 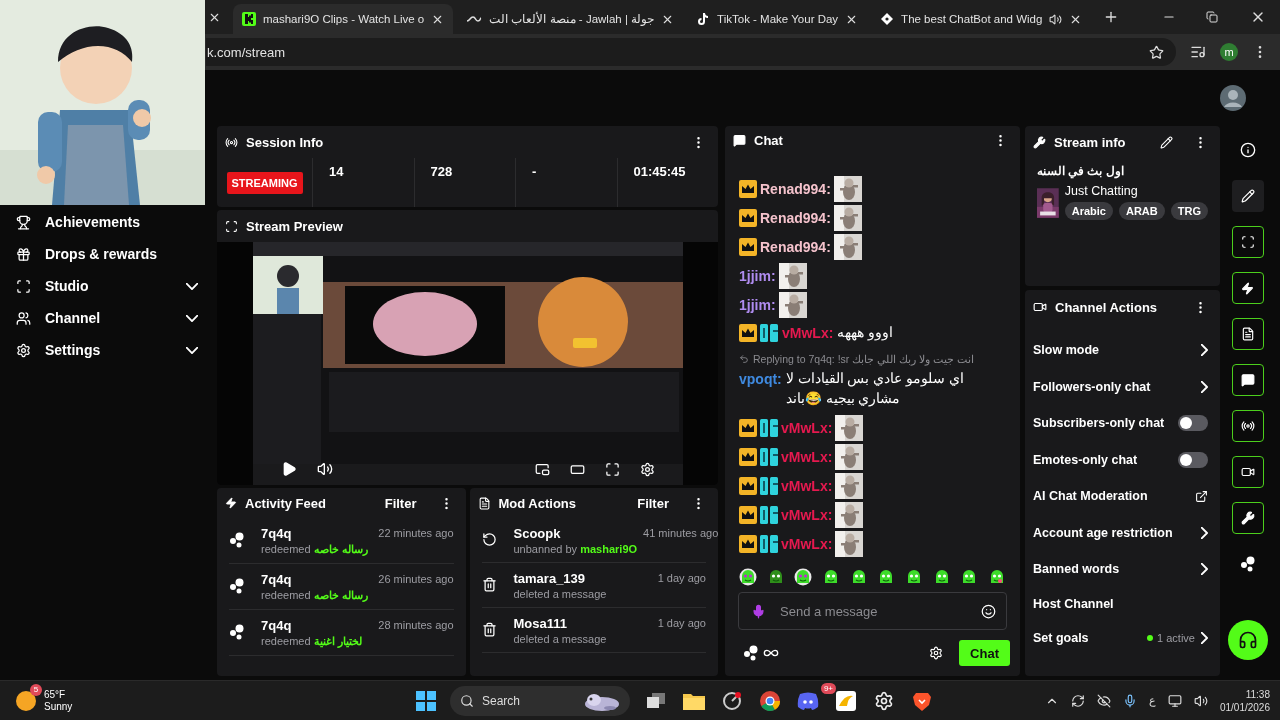 I want to click on emoji-icon, so click(x=988, y=611).